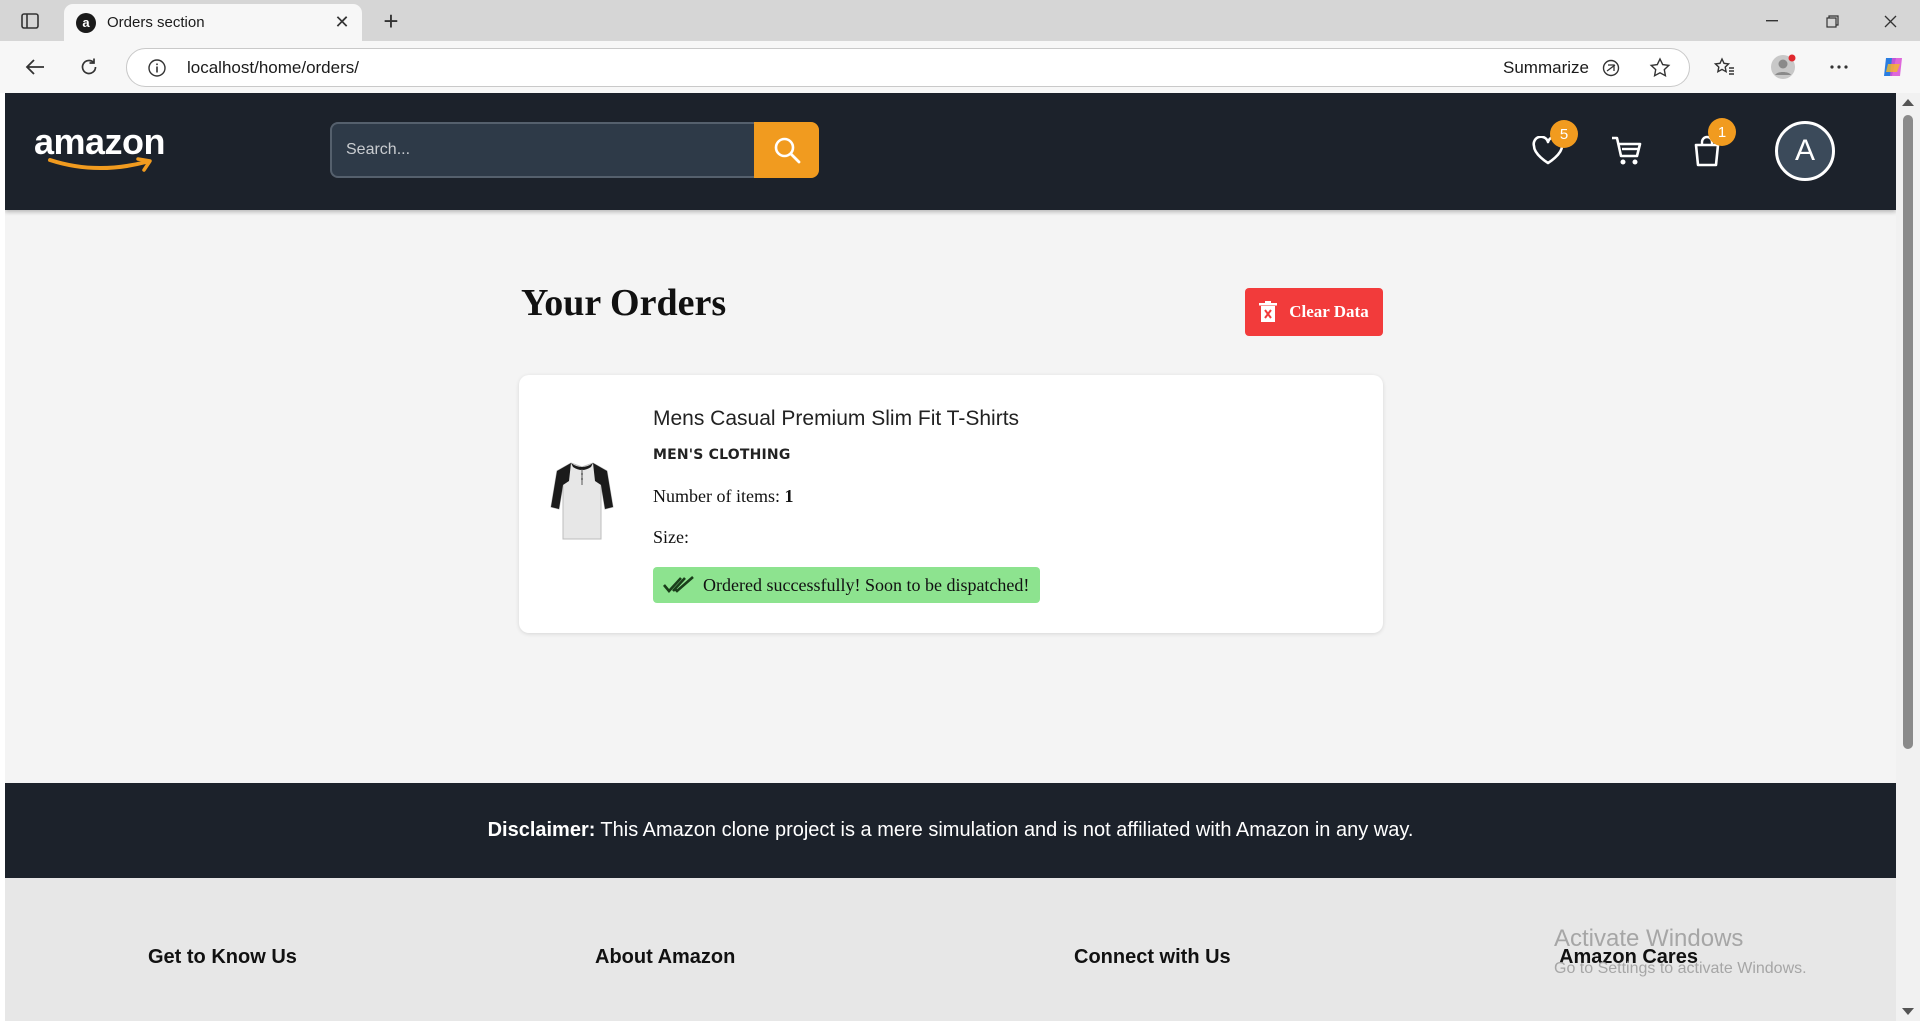 This screenshot has height=1021, width=1920. What do you see at coordinates (1724, 67) in the screenshot?
I see `favorites-icon` at bounding box center [1724, 67].